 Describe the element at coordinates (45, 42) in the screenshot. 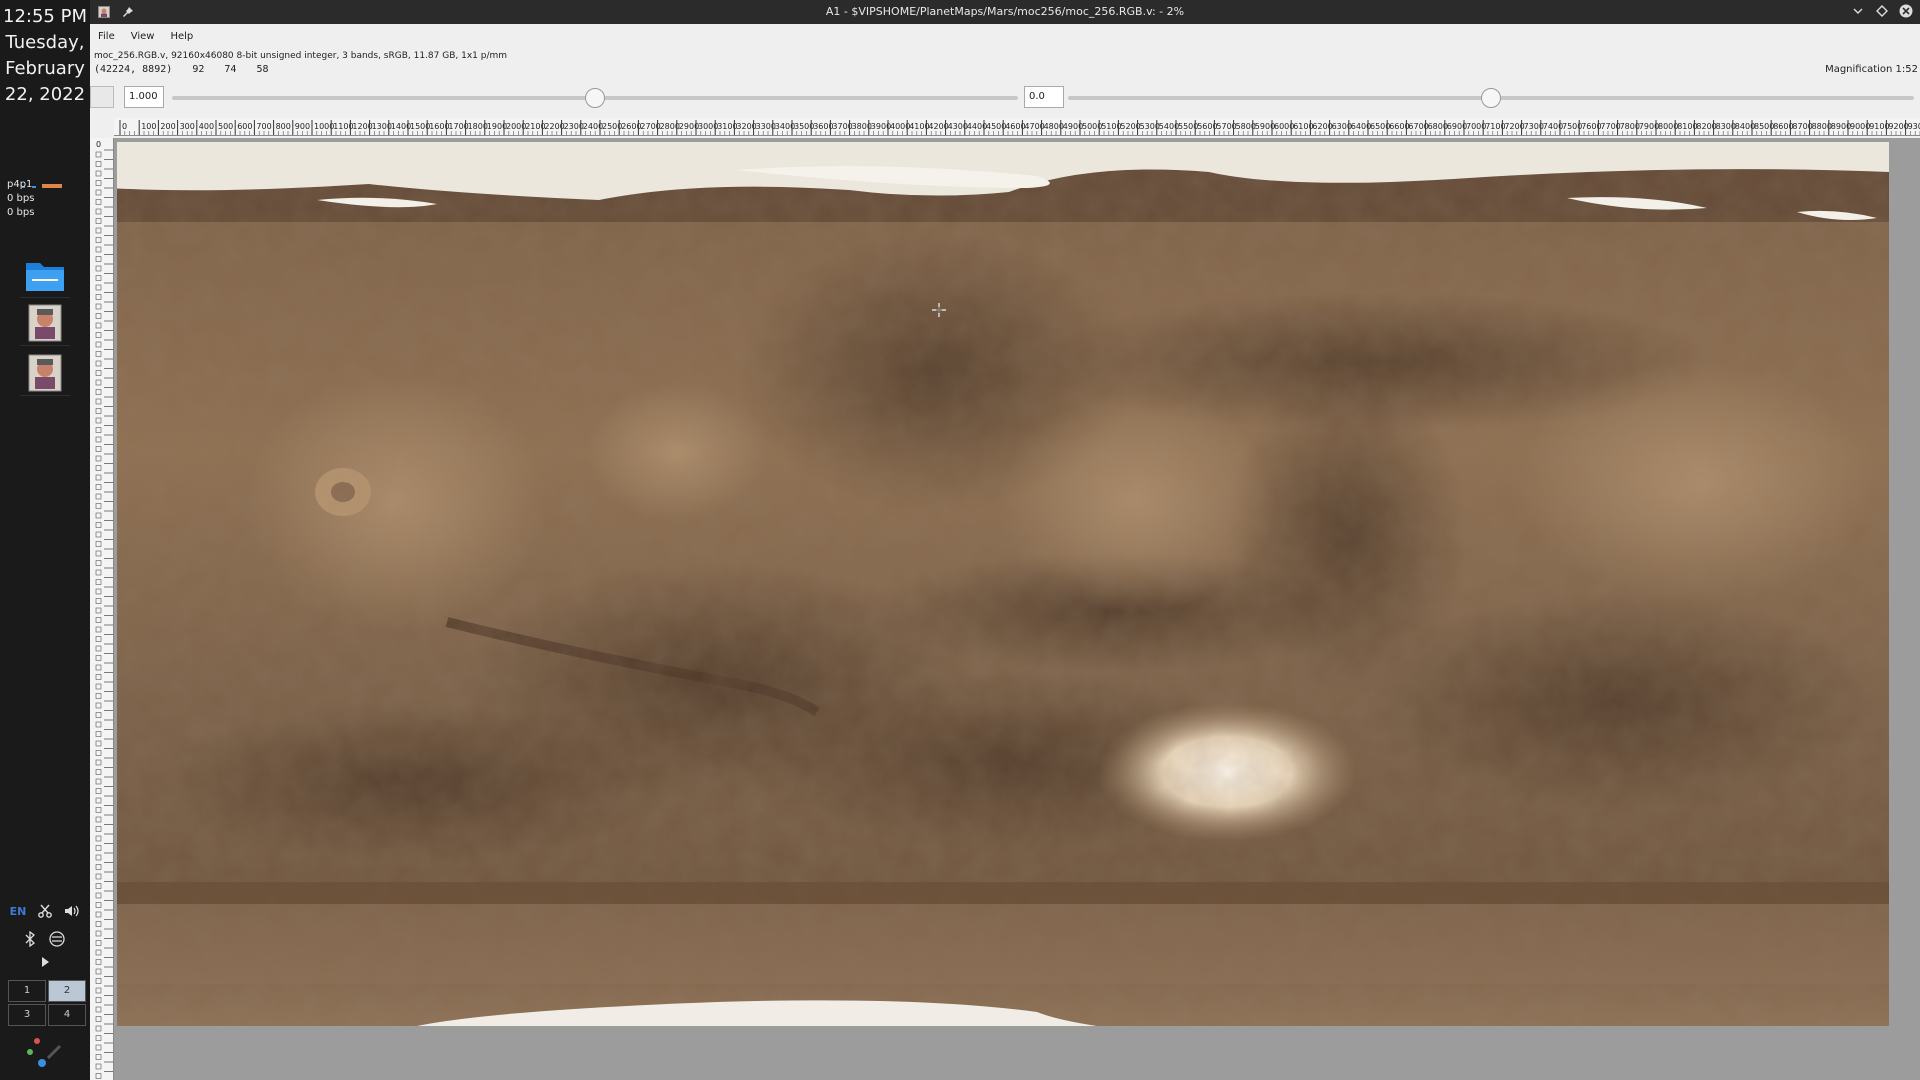

I see `clock-weekday: Tuesday,` at that location.